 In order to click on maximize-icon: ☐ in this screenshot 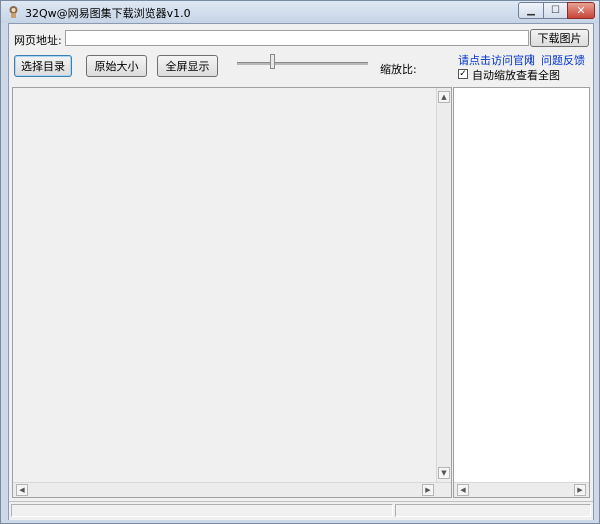, I will do `click(555, 10)`.